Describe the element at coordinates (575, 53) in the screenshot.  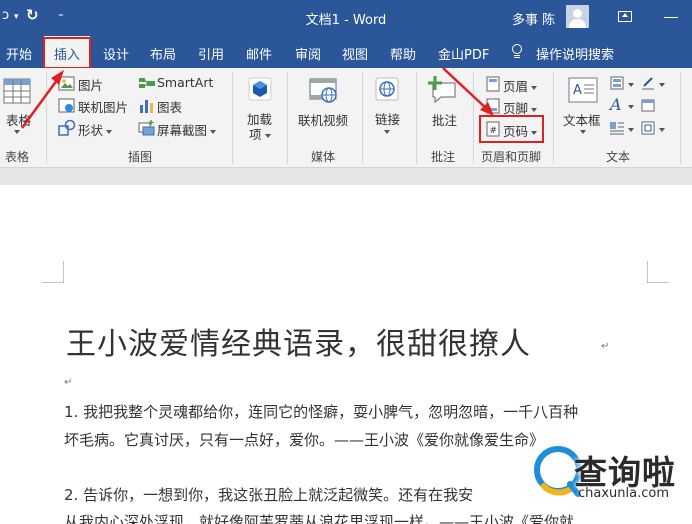
I see `tell-me-search: 操作说明搜索` at that location.